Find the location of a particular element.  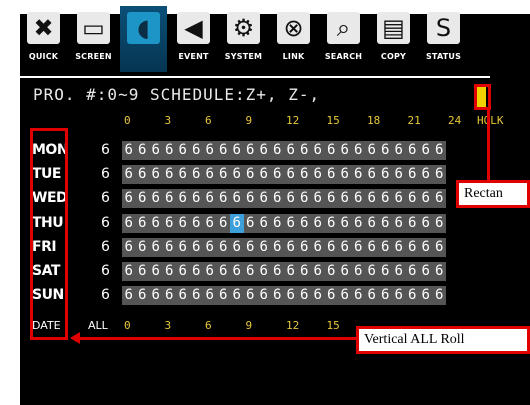

toolbar-item-search: ⌕ SEARCH is located at coordinates (343, 39).